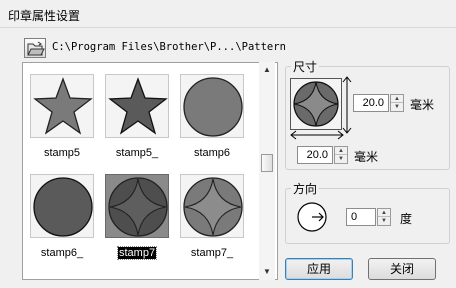 Image resolution: width=456 pixels, height=288 pixels. What do you see at coordinates (354, 217) in the screenshot?
I see `angle-value: 0` at bounding box center [354, 217].